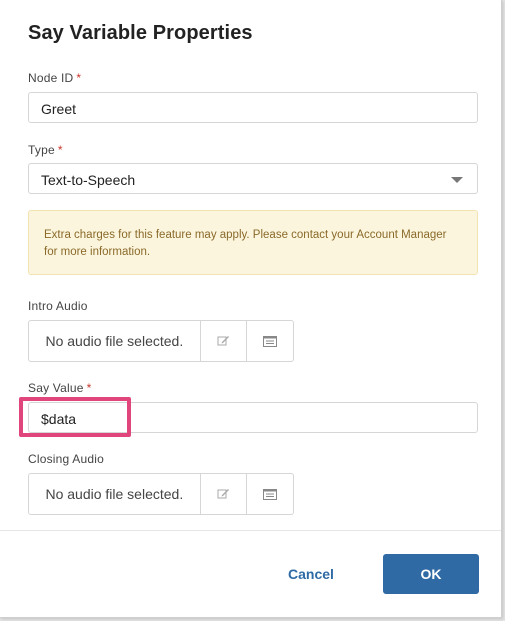 This screenshot has height=621, width=505. I want to click on intro-audio-control: No audio file selected., so click(161, 341).